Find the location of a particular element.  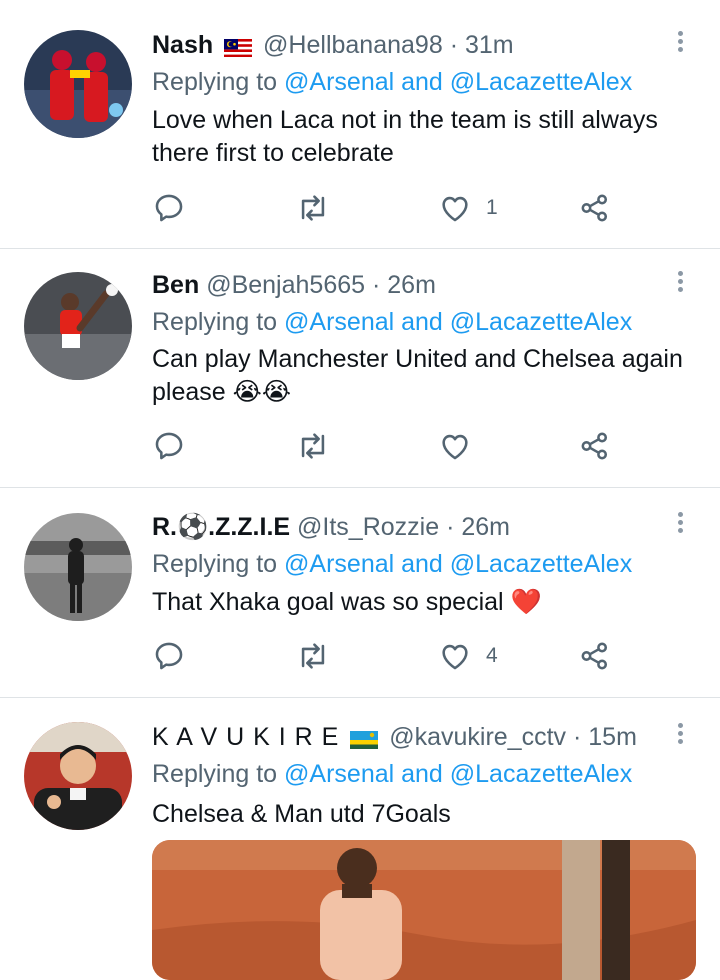

user-handle: @Its_Rozzie is located at coordinates (368, 527).